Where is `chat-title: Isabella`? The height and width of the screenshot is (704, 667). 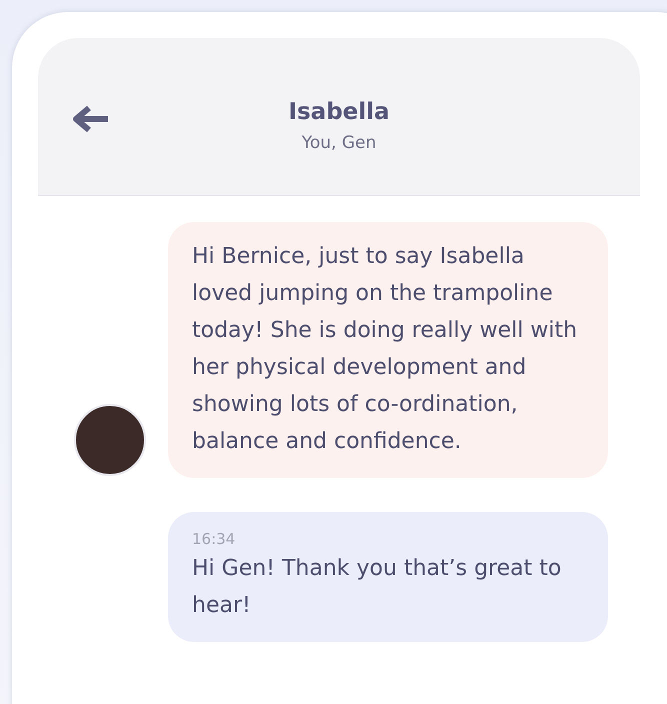 chat-title: Isabella is located at coordinates (339, 111).